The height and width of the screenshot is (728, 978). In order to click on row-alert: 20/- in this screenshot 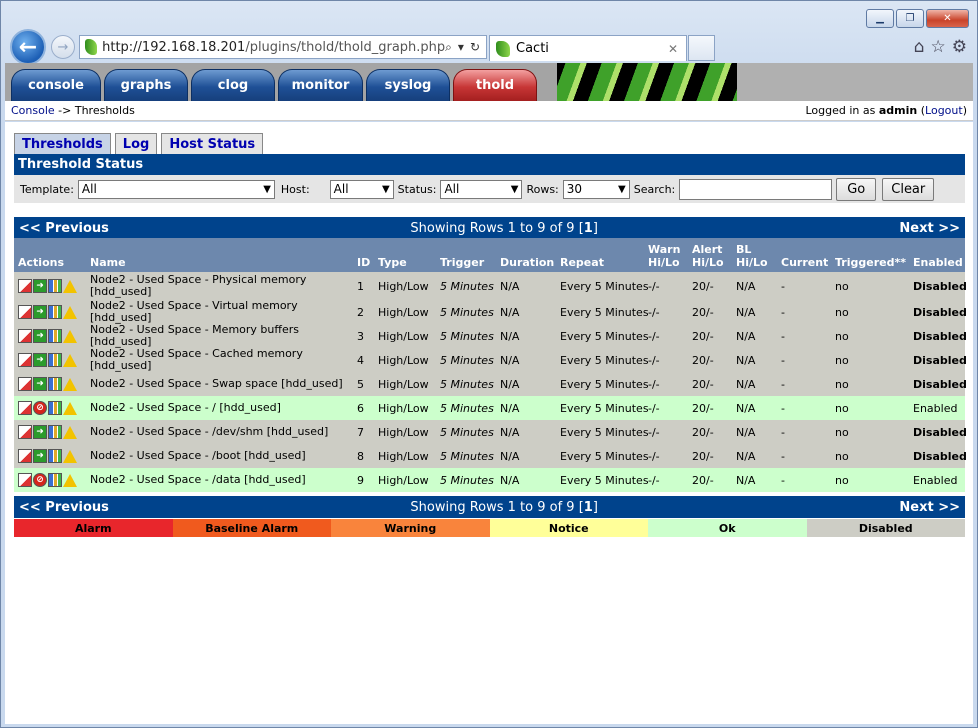, I will do `click(703, 286)`.